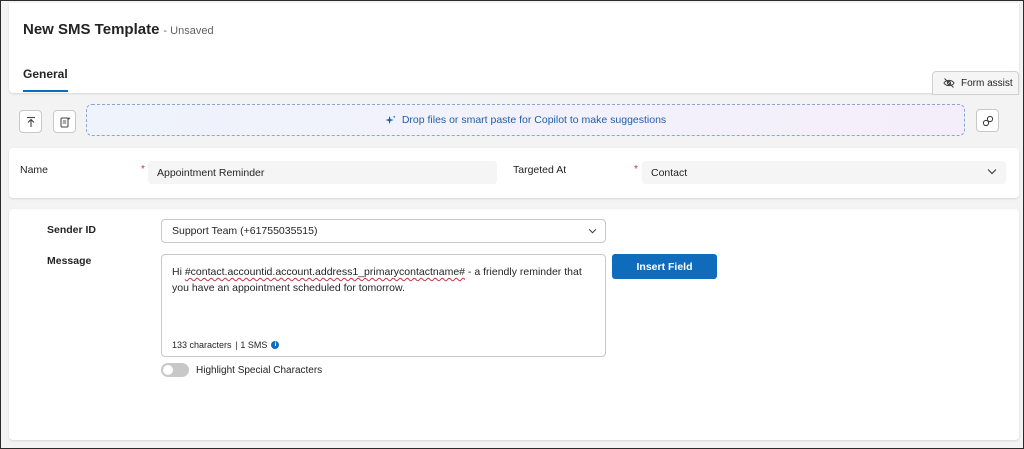 The width and height of the screenshot is (1024, 449). I want to click on message-prefix: Hi, so click(178, 272).